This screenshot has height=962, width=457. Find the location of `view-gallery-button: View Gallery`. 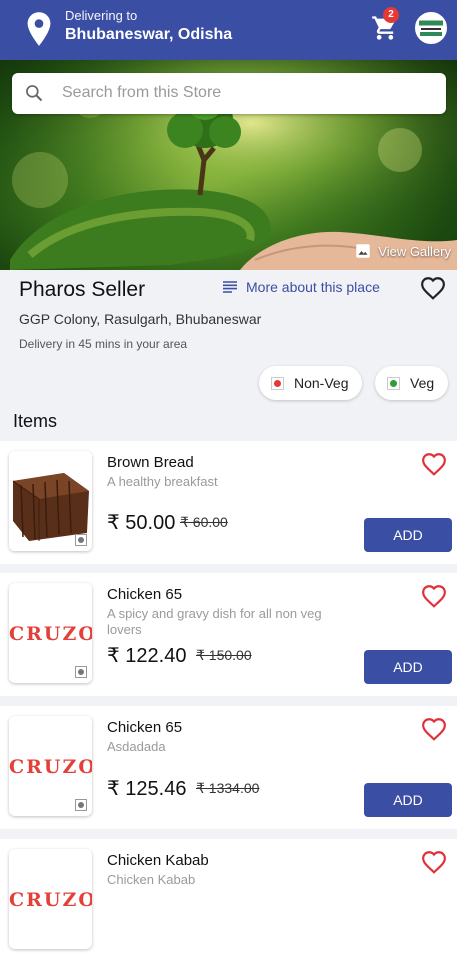

view-gallery-button: View Gallery is located at coordinates (402, 251).